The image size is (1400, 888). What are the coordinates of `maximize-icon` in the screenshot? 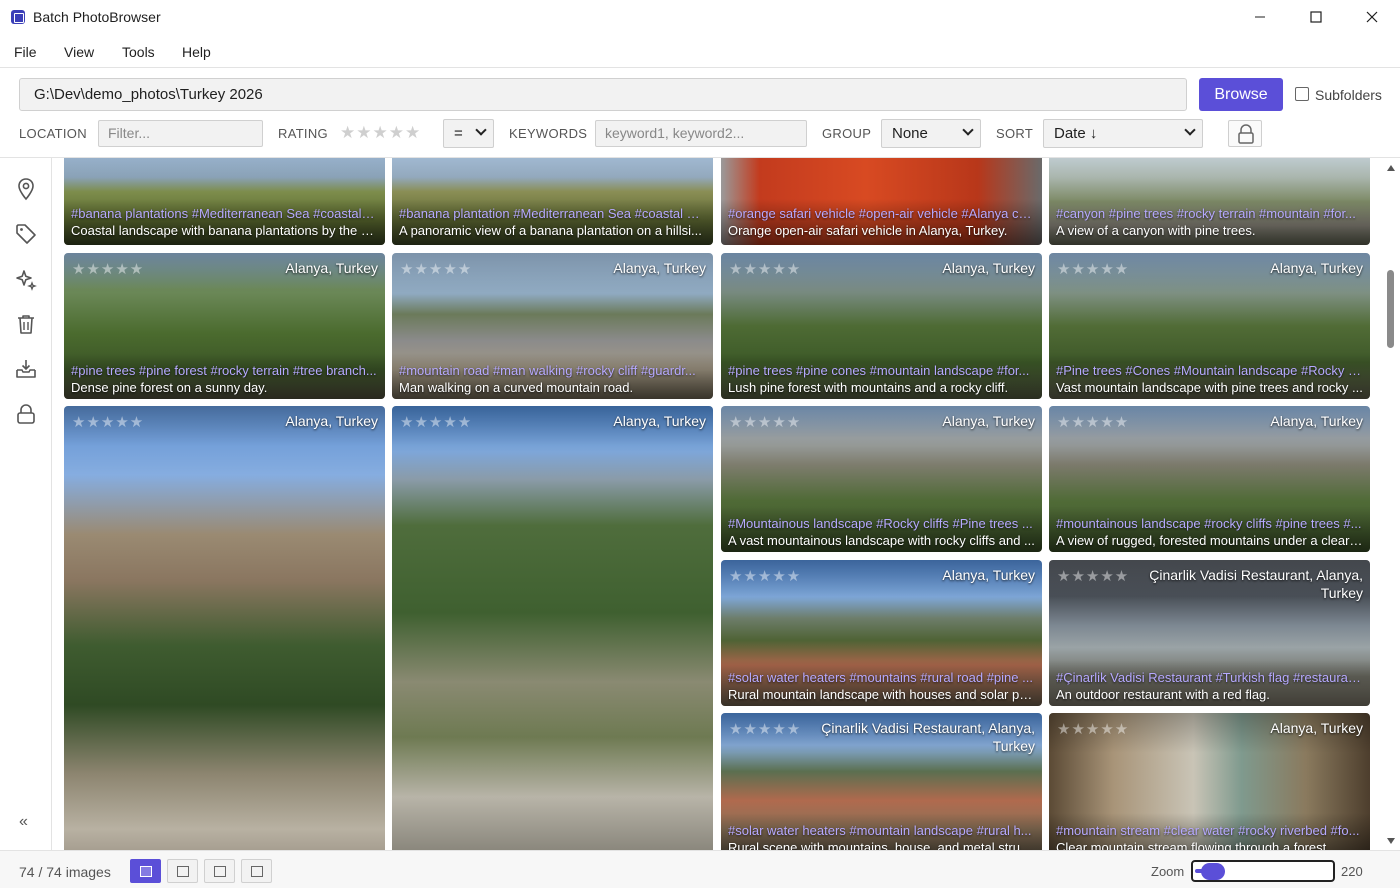 It's located at (1316, 17).